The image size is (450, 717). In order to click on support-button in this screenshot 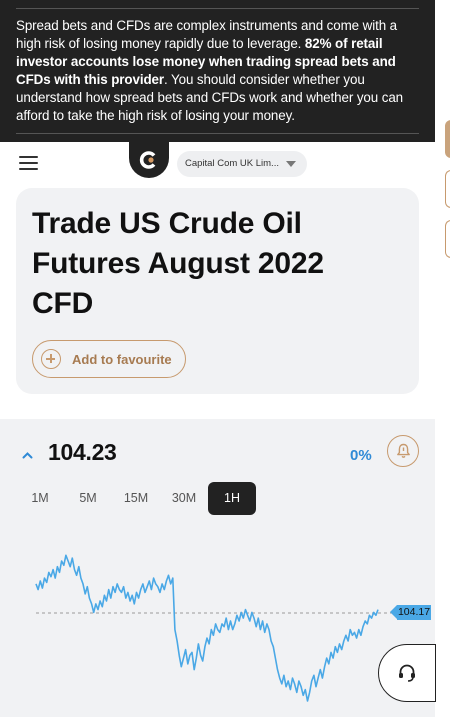, I will do `click(407, 673)`.